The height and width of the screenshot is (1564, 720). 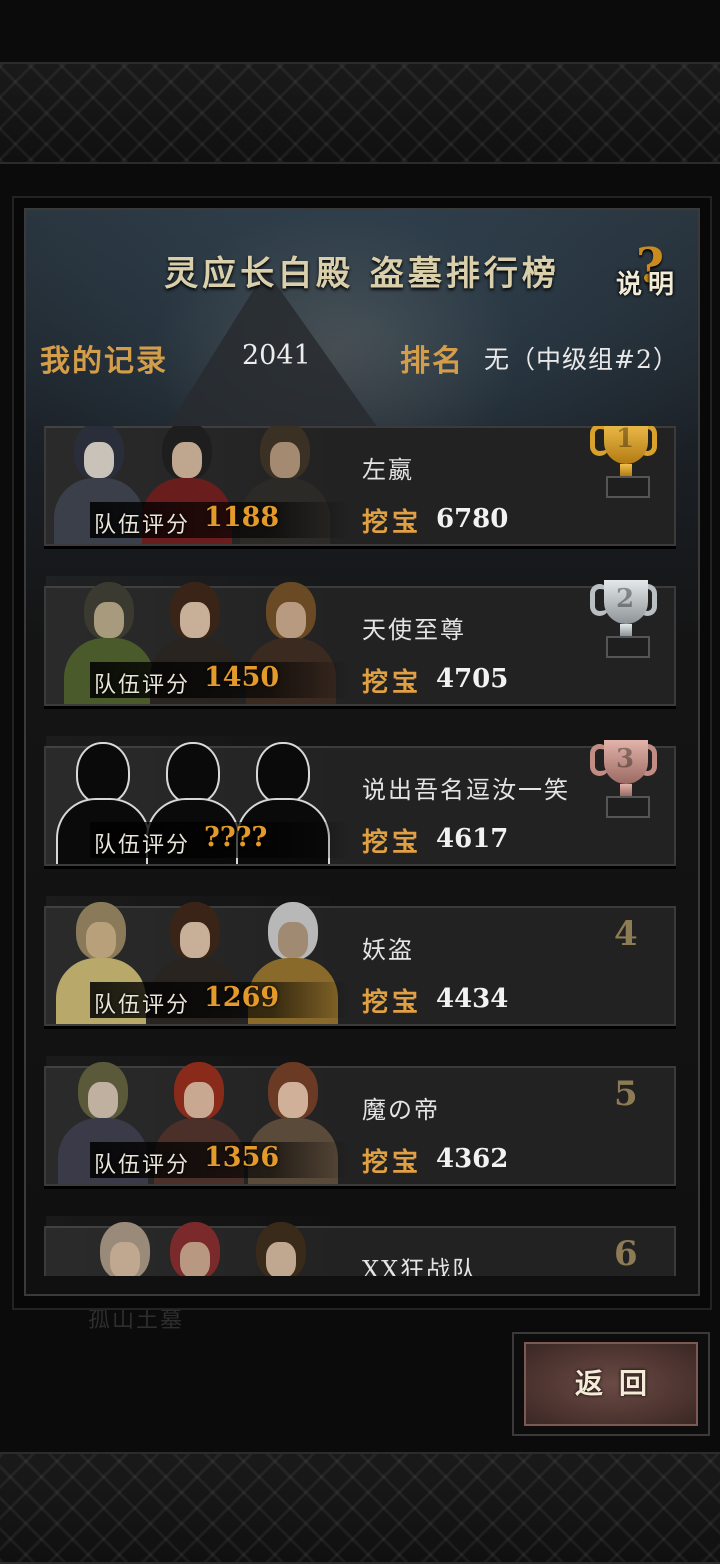 What do you see at coordinates (360, 961) in the screenshot?
I see `leaderboard-entry: 队伍评分 1269 妖盗 挖宝 4434 4` at bounding box center [360, 961].